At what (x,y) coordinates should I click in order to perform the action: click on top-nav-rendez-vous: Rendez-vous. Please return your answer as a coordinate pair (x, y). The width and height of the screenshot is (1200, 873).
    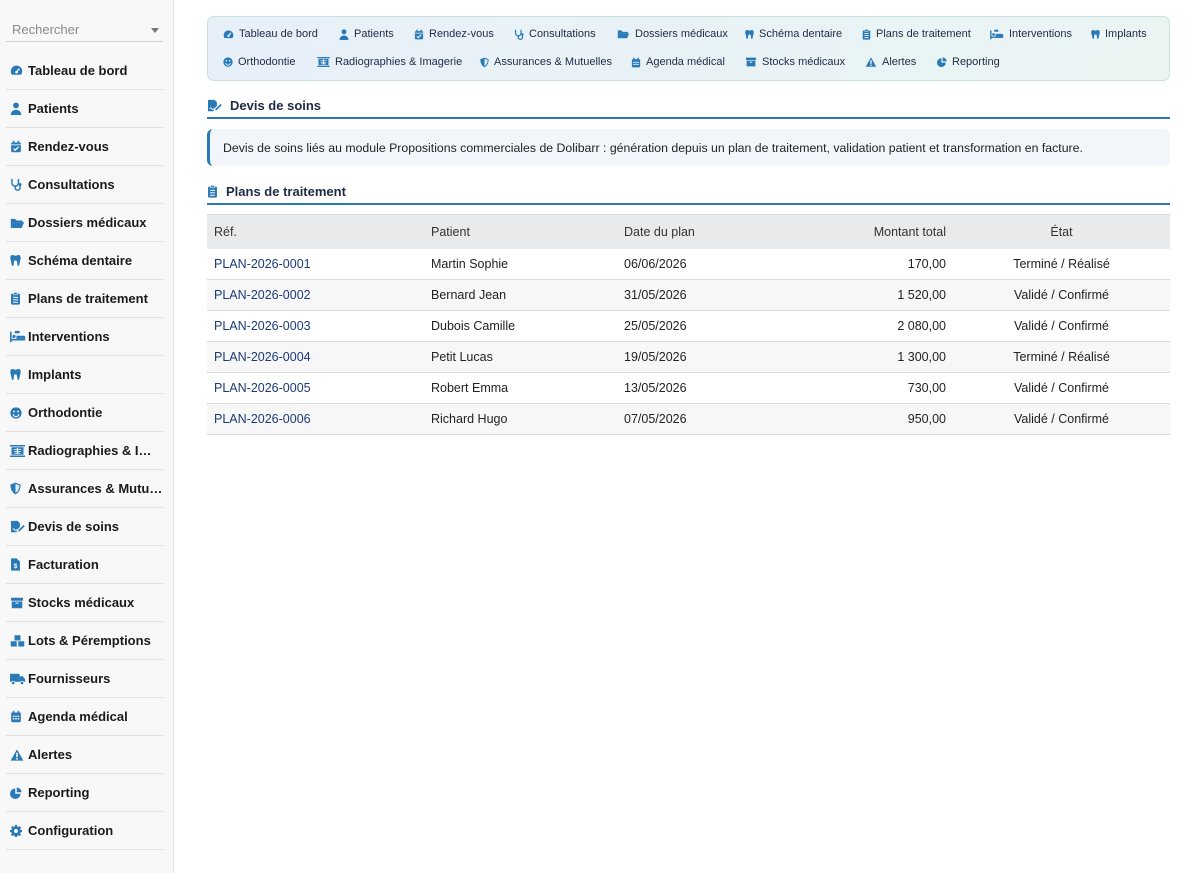
    Looking at the image, I should click on (454, 34).